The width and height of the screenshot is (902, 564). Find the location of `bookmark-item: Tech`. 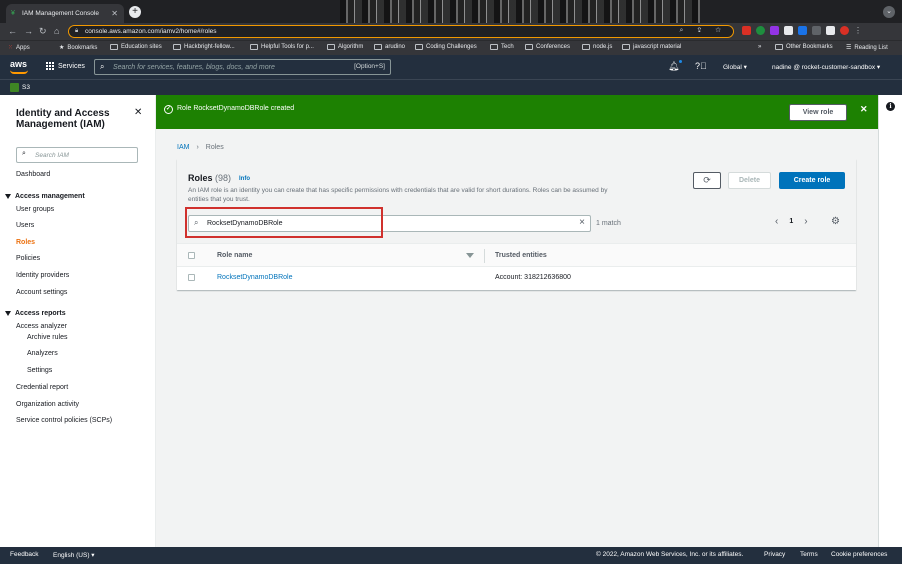

bookmark-item: Tech is located at coordinates (502, 47).